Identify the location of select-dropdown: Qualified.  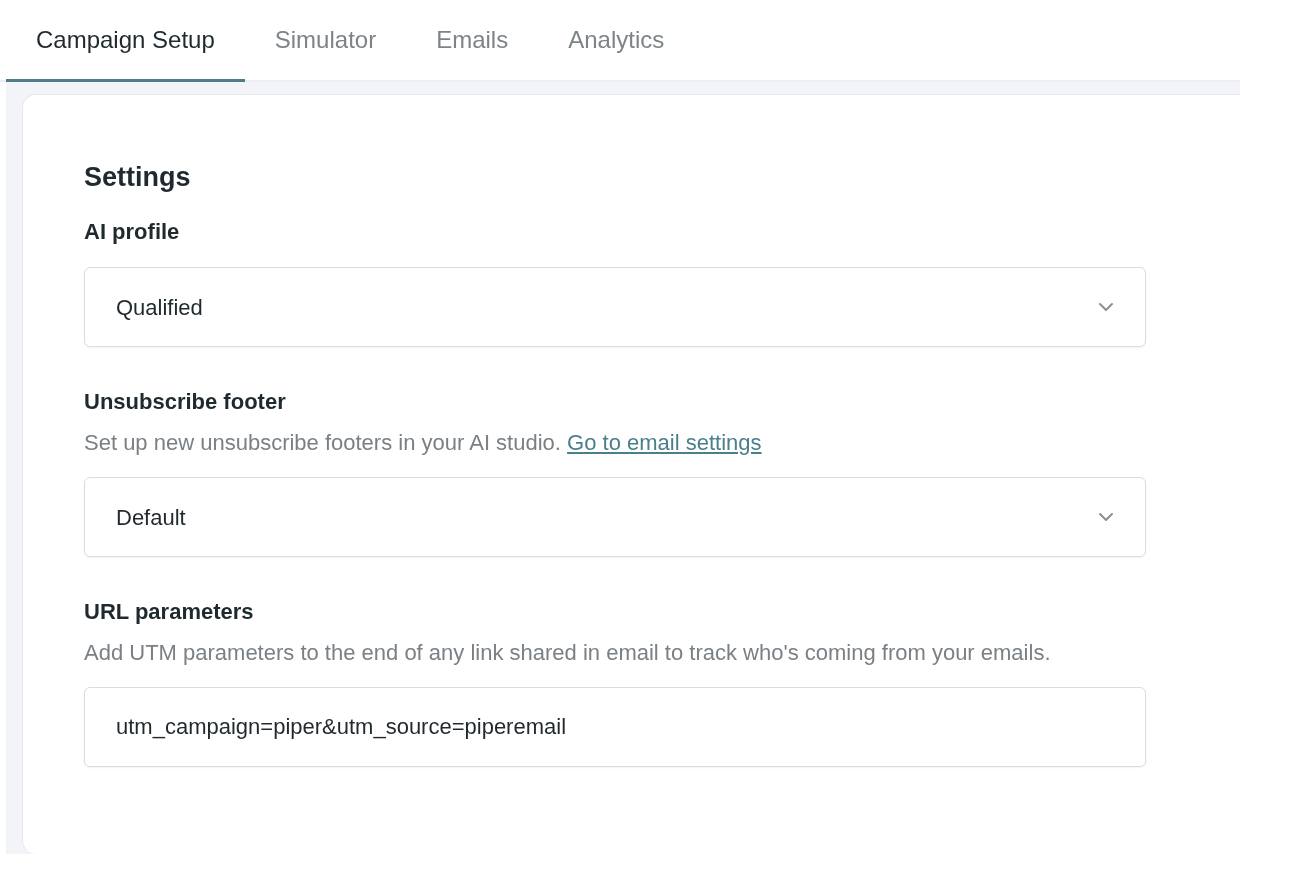
(615, 307).